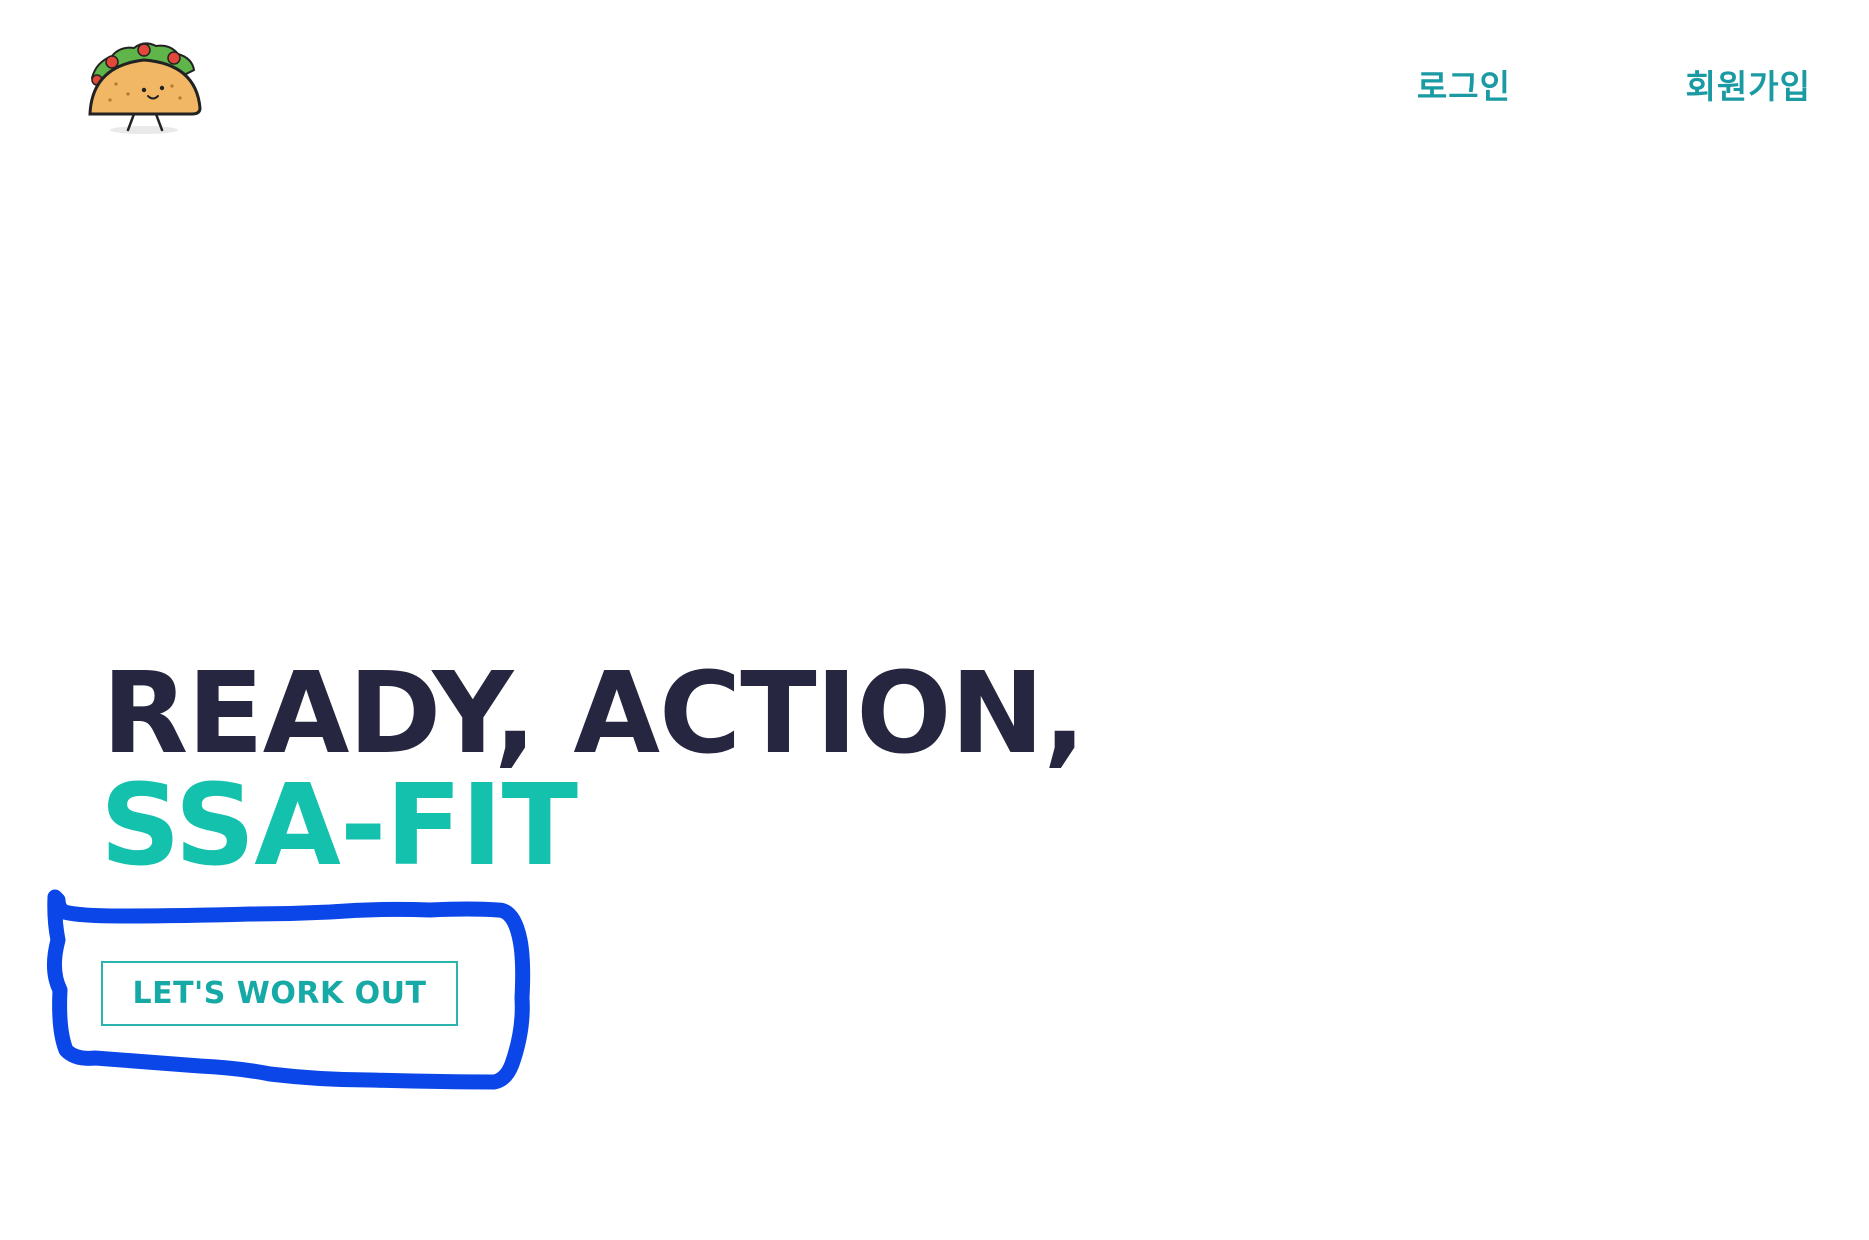  I want to click on taco-mascot-icon, so click(145, 88).